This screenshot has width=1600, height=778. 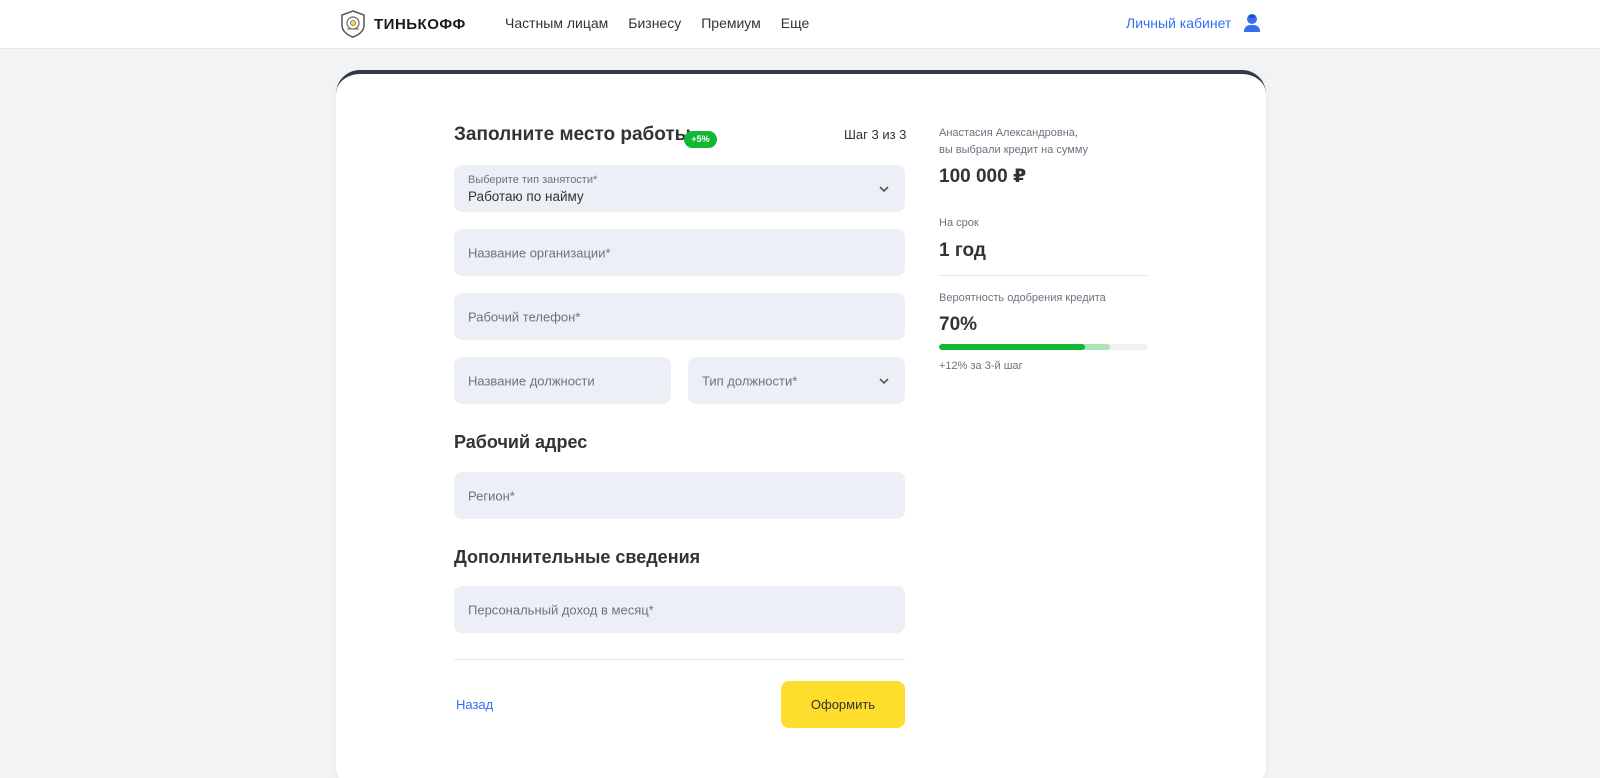 I want to click on submit-button: Оформить, so click(x=843, y=704).